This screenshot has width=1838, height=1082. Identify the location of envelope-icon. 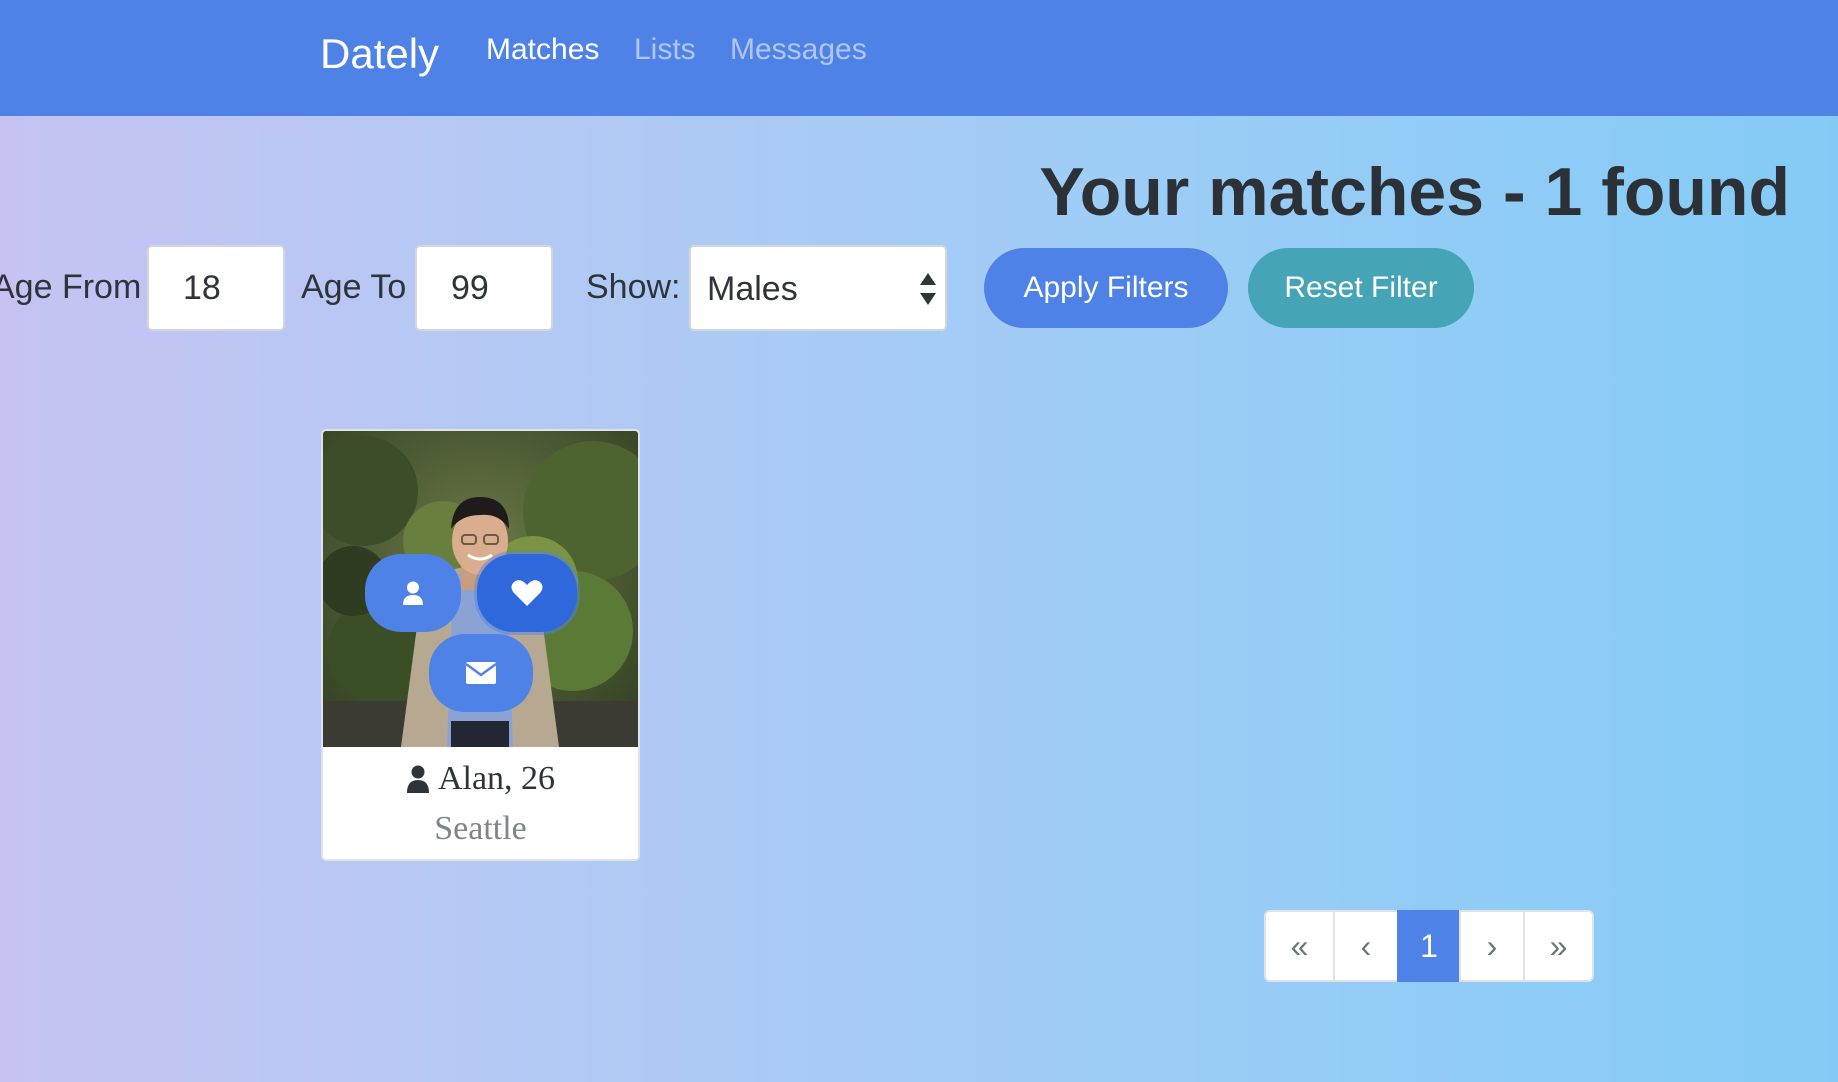
(481, 673).